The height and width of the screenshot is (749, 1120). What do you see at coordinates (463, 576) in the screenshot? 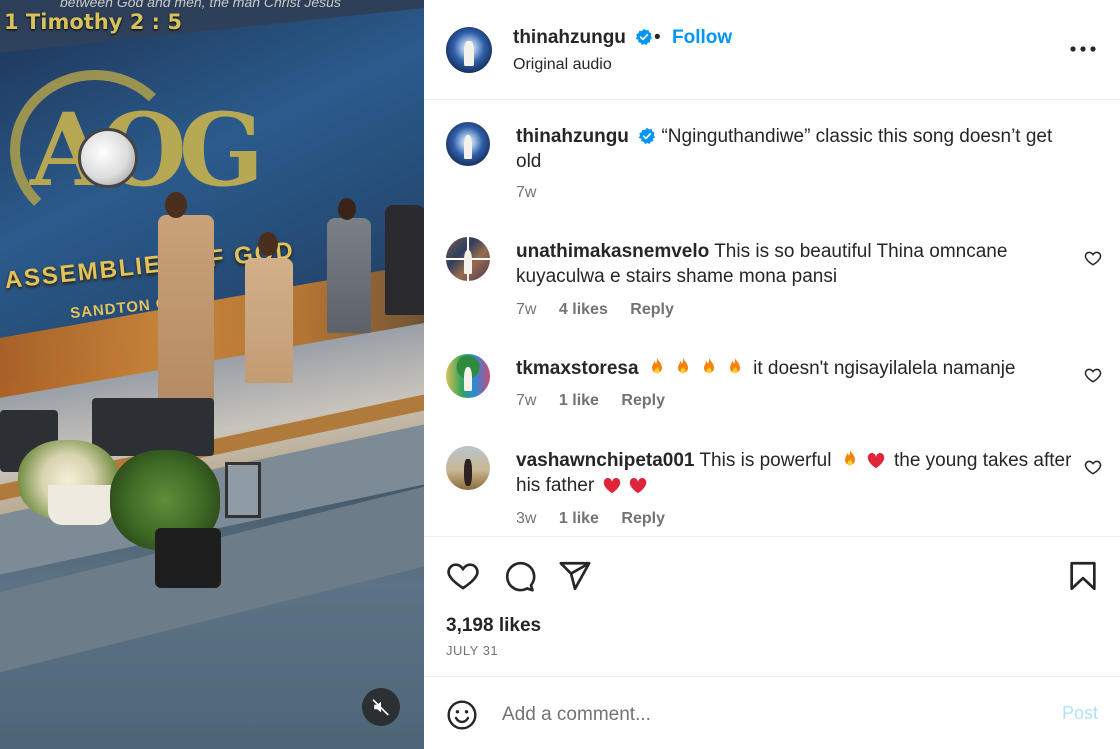
I see `heart-icon` at bounding box center [463, 576].